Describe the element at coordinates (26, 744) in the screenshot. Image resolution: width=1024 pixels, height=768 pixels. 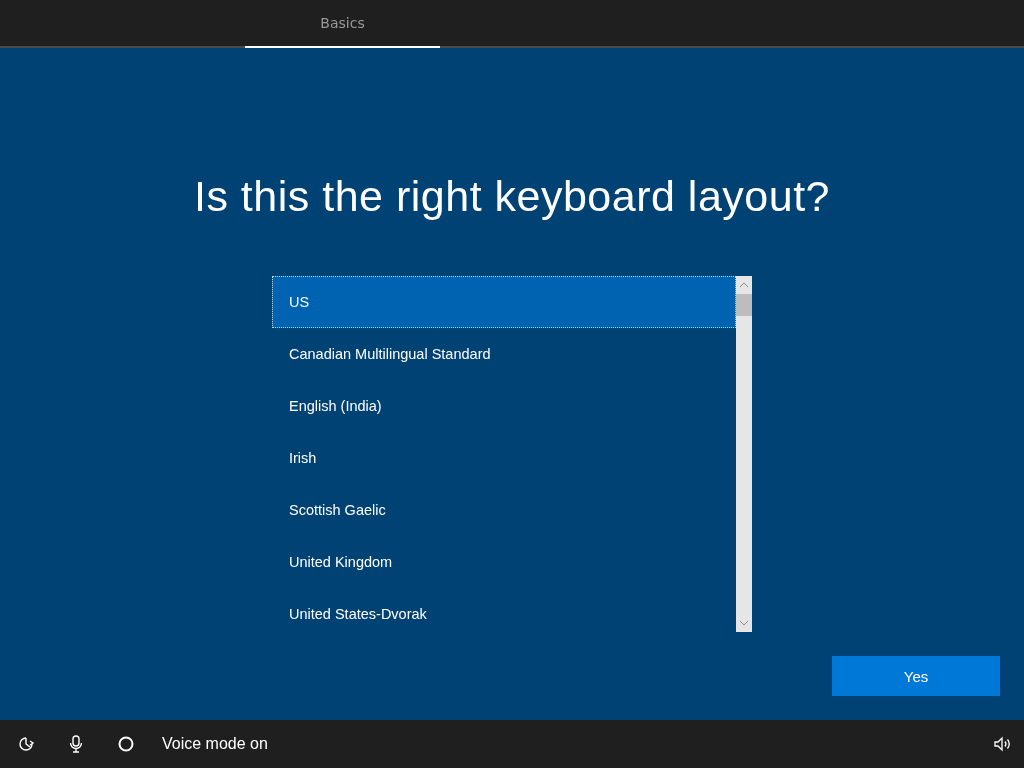
I see `accessibility-icon` at that location.